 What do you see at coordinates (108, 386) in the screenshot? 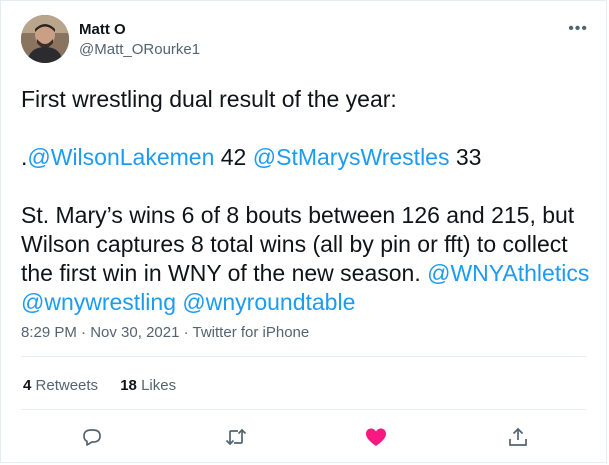
I see `tweet-stats: 4 Retweets 18 Likes` at bounding box center [108, 386].